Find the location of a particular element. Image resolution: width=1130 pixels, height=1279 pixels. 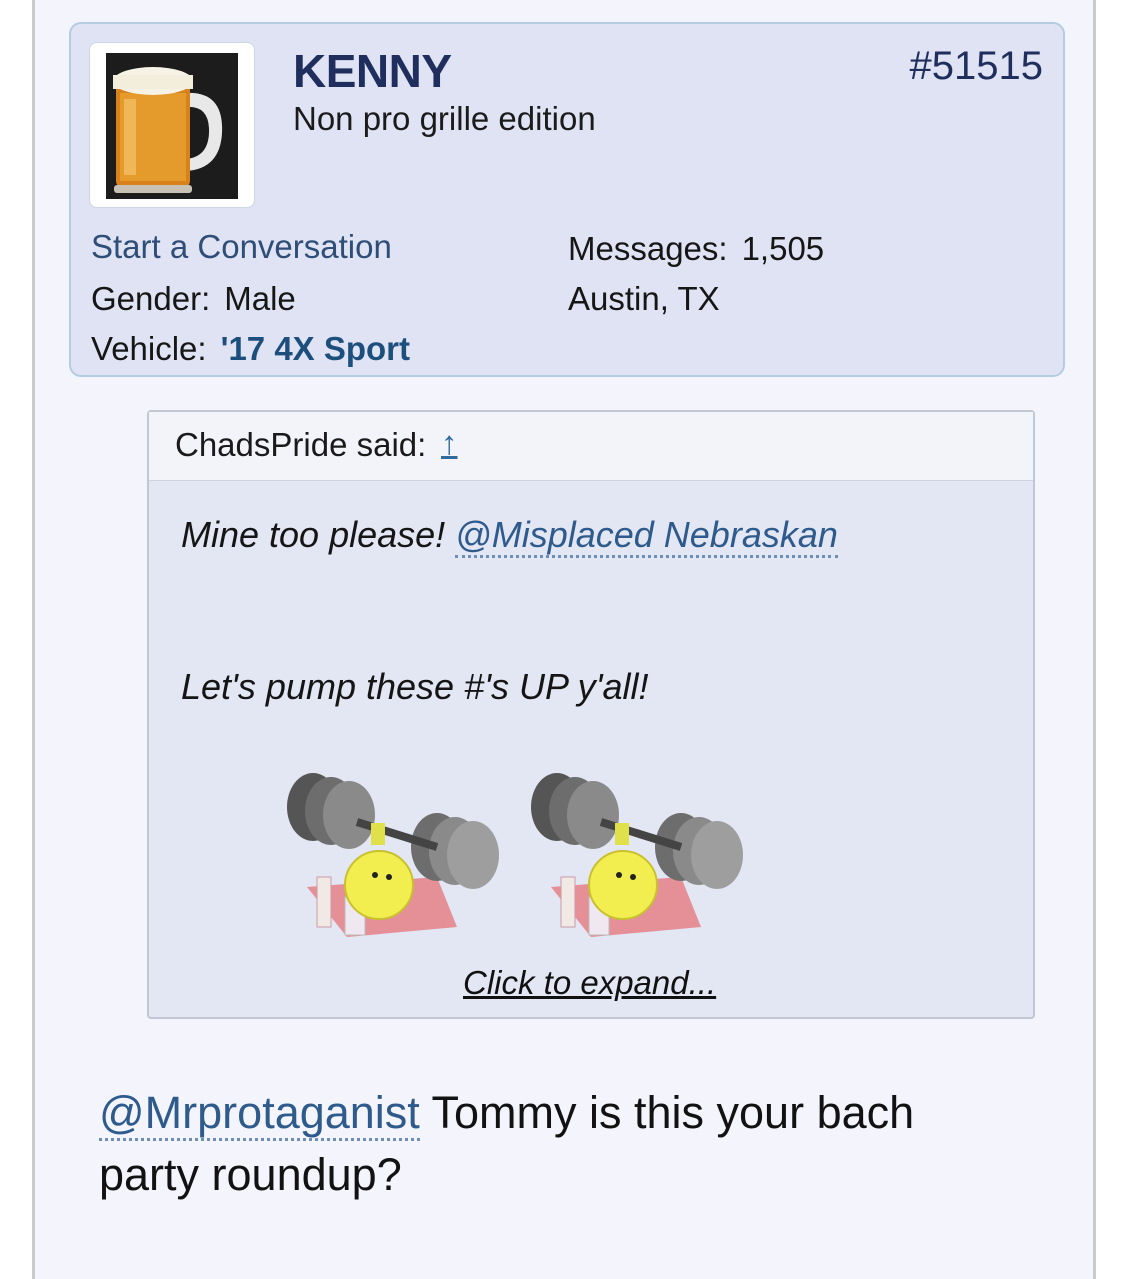

vehicle-label: Vehicle: is located at coordinates (149, 348).